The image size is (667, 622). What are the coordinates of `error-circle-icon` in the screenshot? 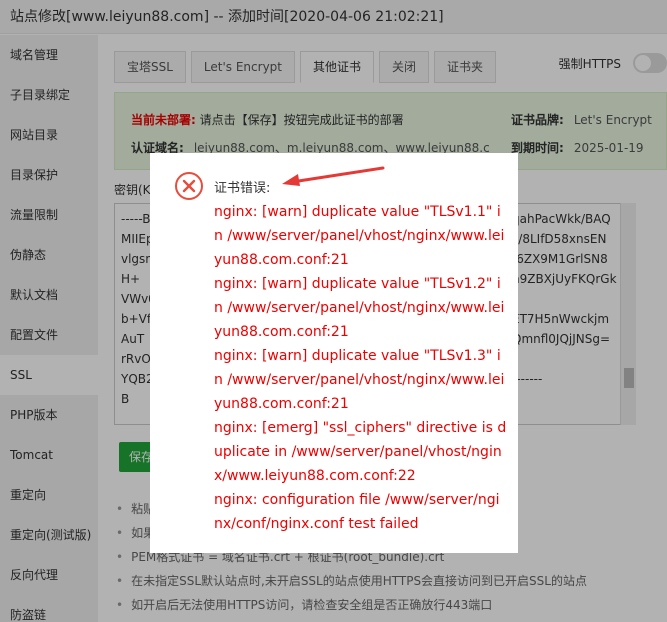 It's located at (189, 186).